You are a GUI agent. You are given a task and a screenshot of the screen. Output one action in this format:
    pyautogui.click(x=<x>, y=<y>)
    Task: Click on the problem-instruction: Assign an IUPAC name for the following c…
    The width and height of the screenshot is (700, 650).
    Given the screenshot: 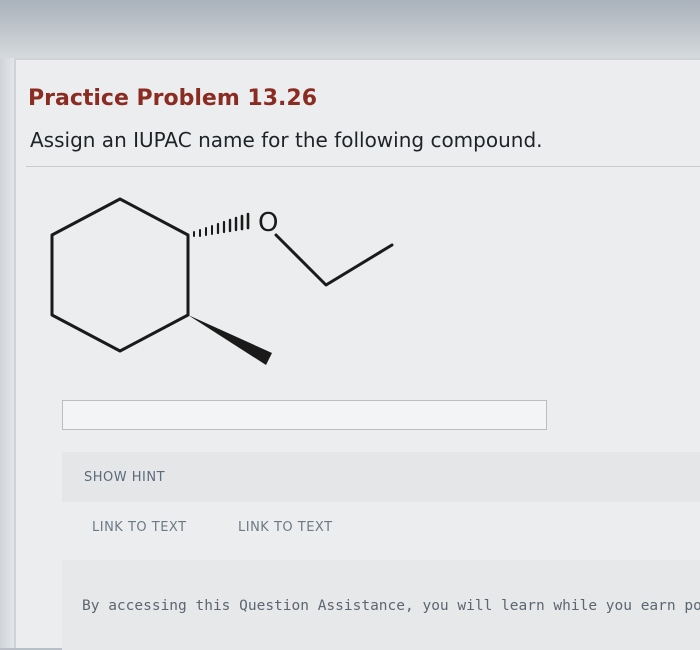 What is the action you would take?
    pyautogui.click(x=286, y=140)
    